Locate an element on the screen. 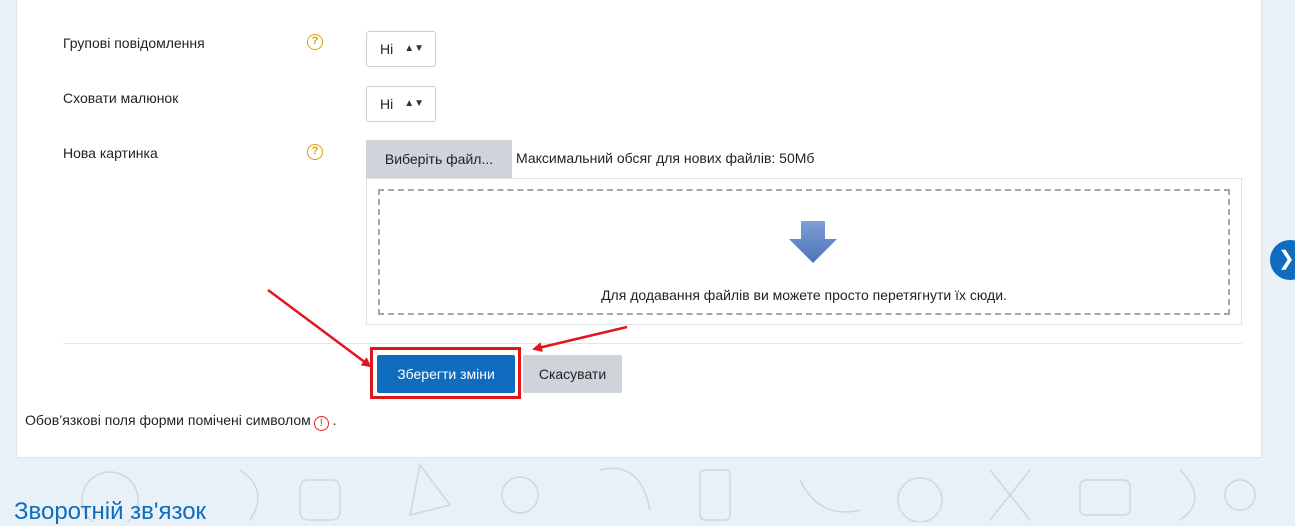 The width and height of the screenshot is (1295, 526). required-note-suffix: . is located at coordinates (332, 420).